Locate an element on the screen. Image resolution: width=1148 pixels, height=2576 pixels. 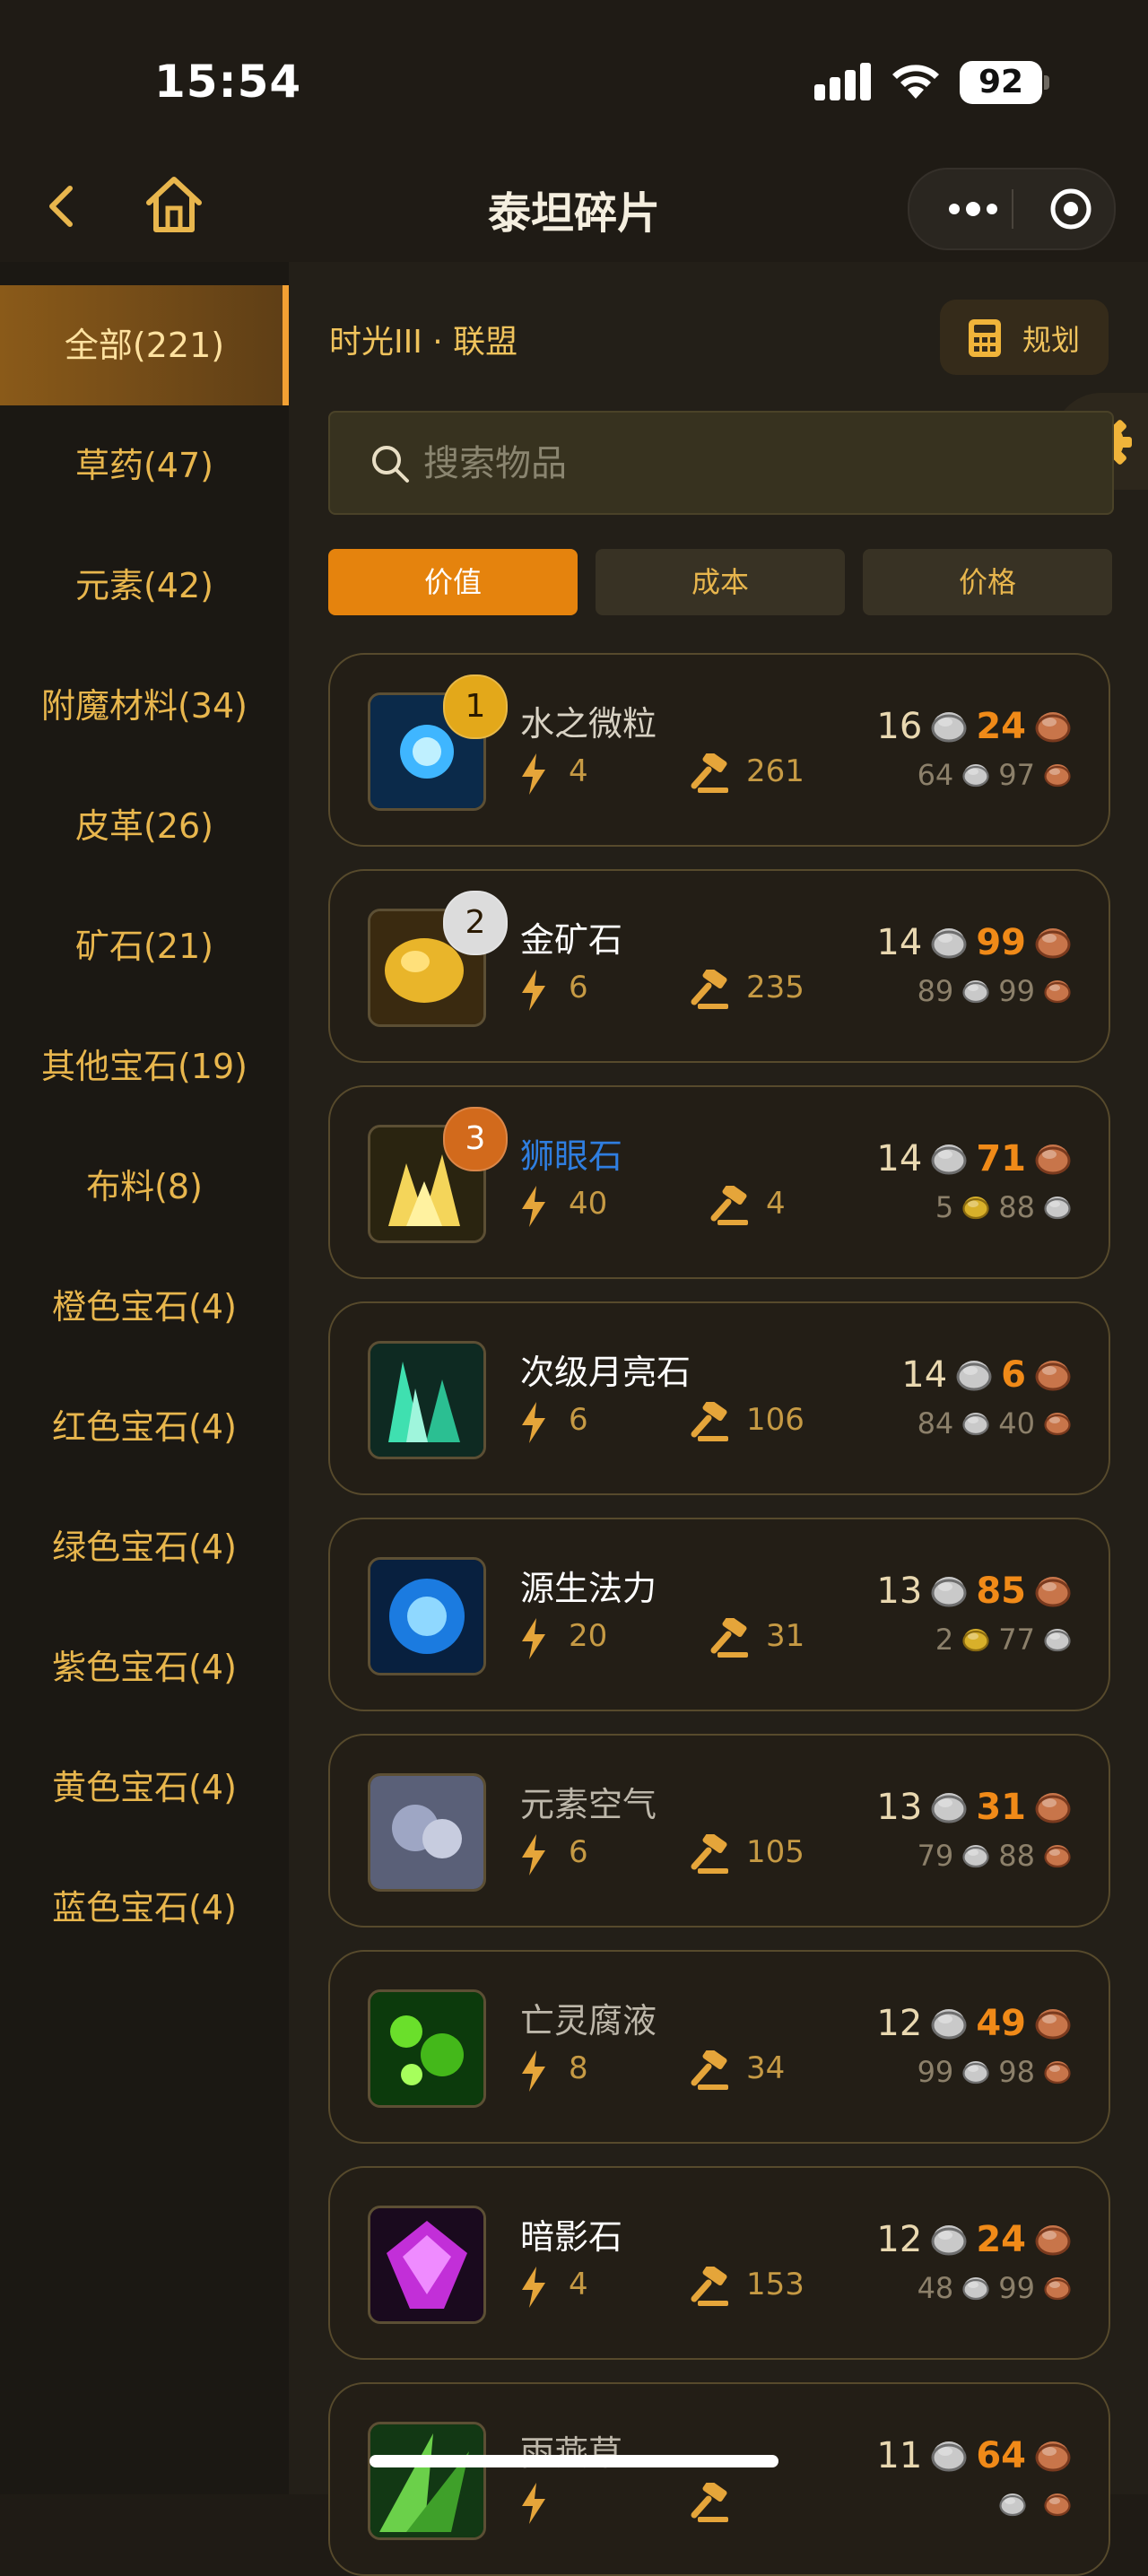
sidebar-item-herbs: 草药(47) is located at coordinates (144, 465).